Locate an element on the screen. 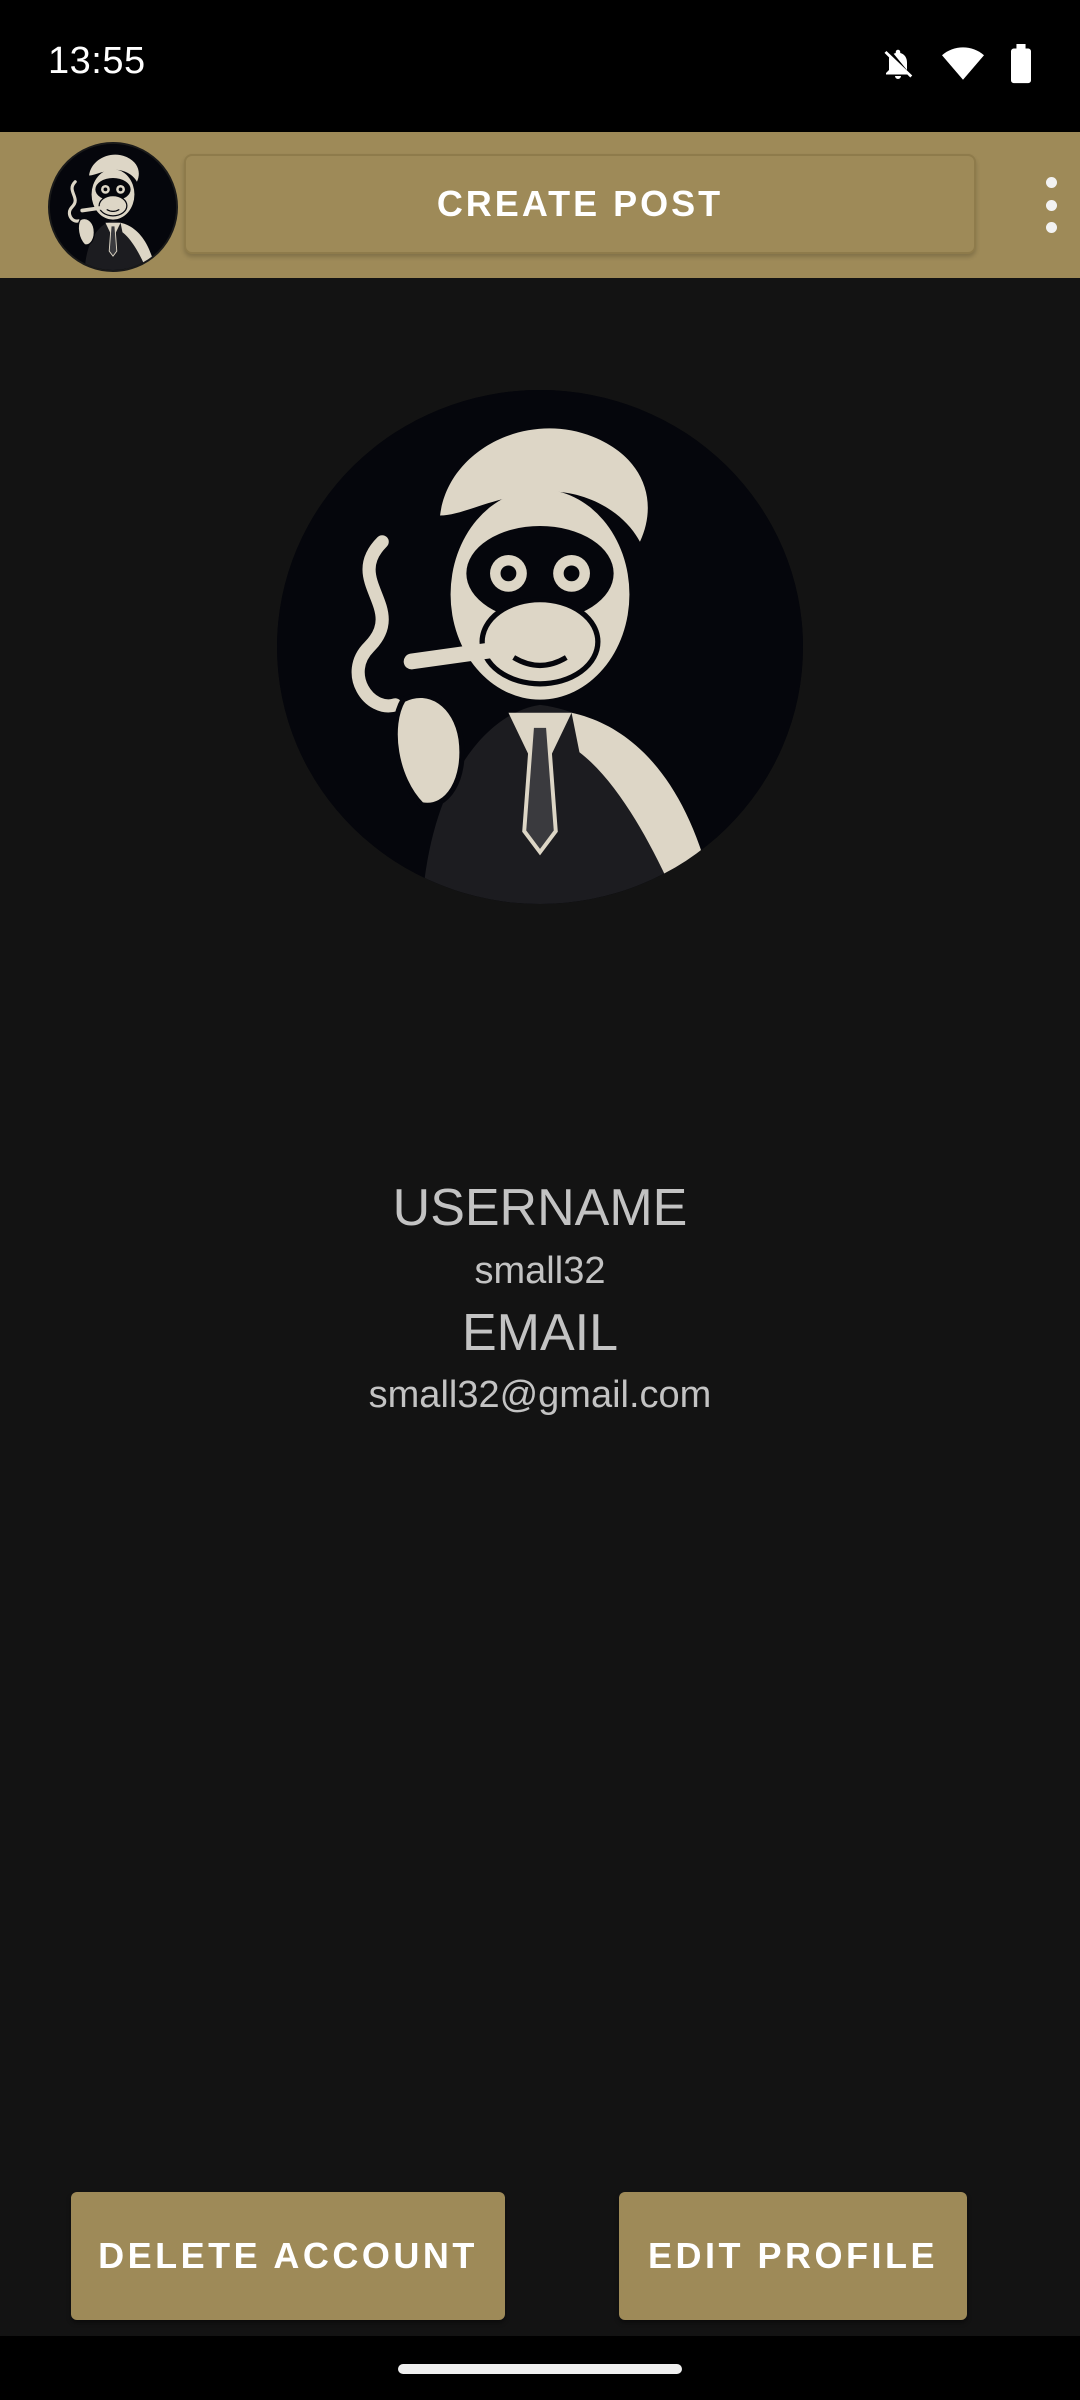 The image size is (1080, 2400). edit-profile-button: EDIT PROFILE is located at coordinates (793, 2256).